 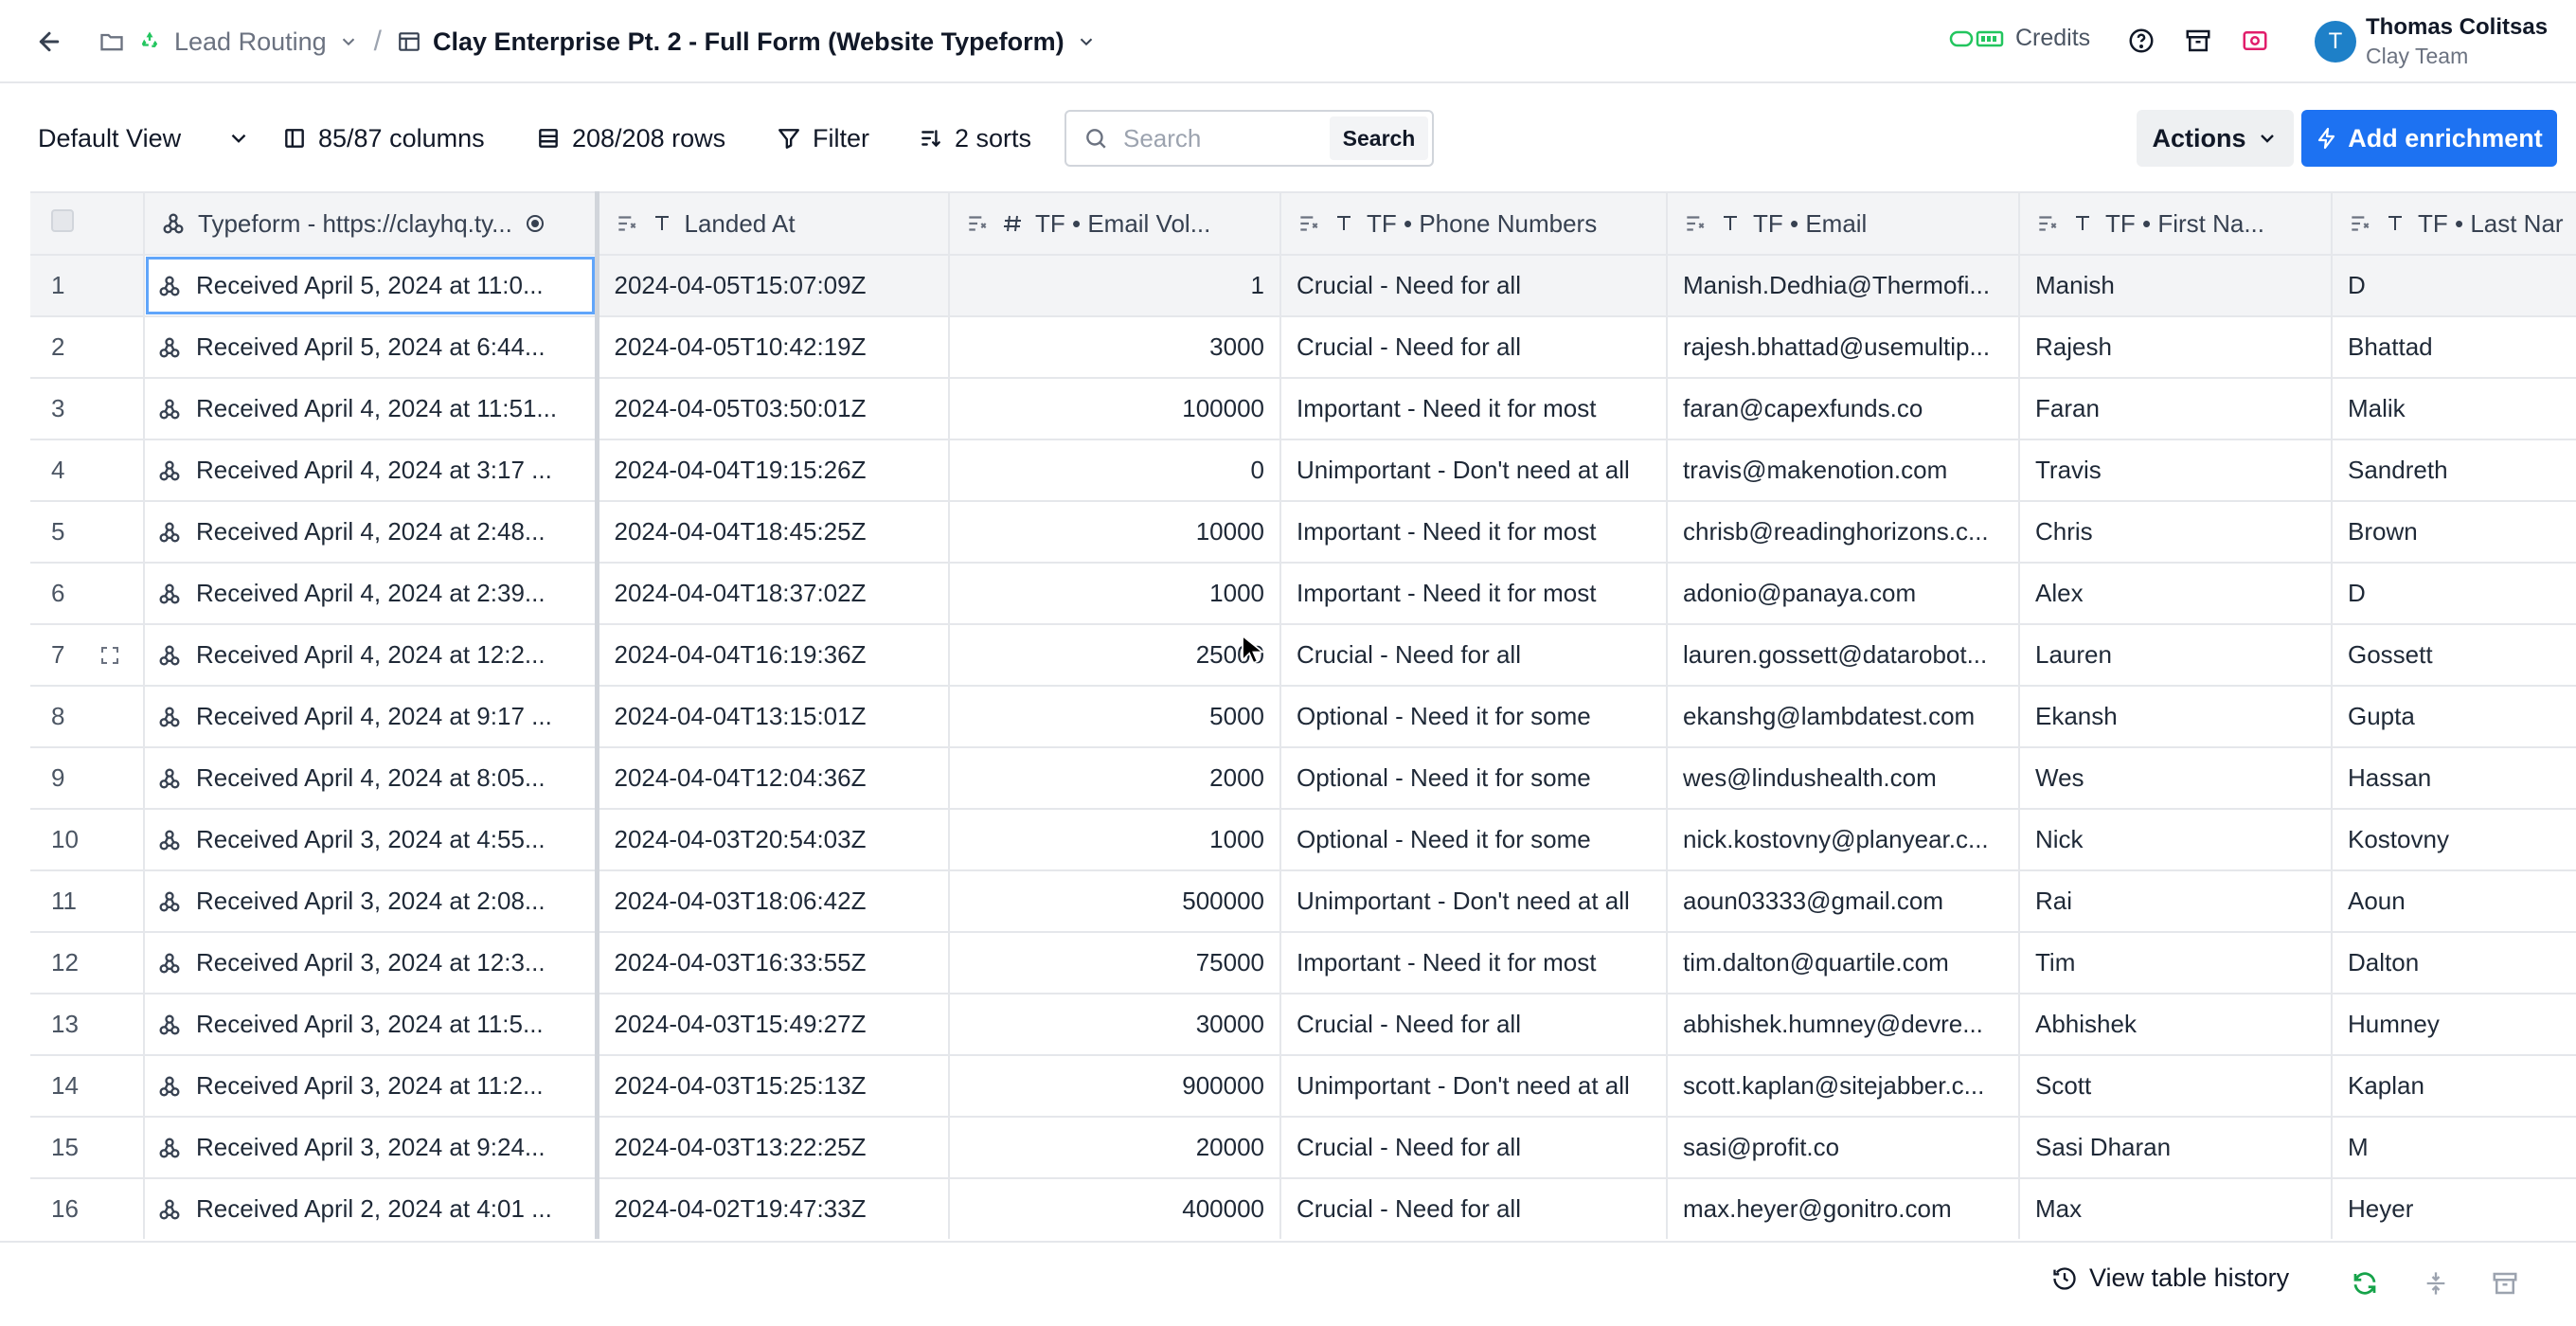 I want to click on credits-indicator: Credits, so click(x=2019, y=38).